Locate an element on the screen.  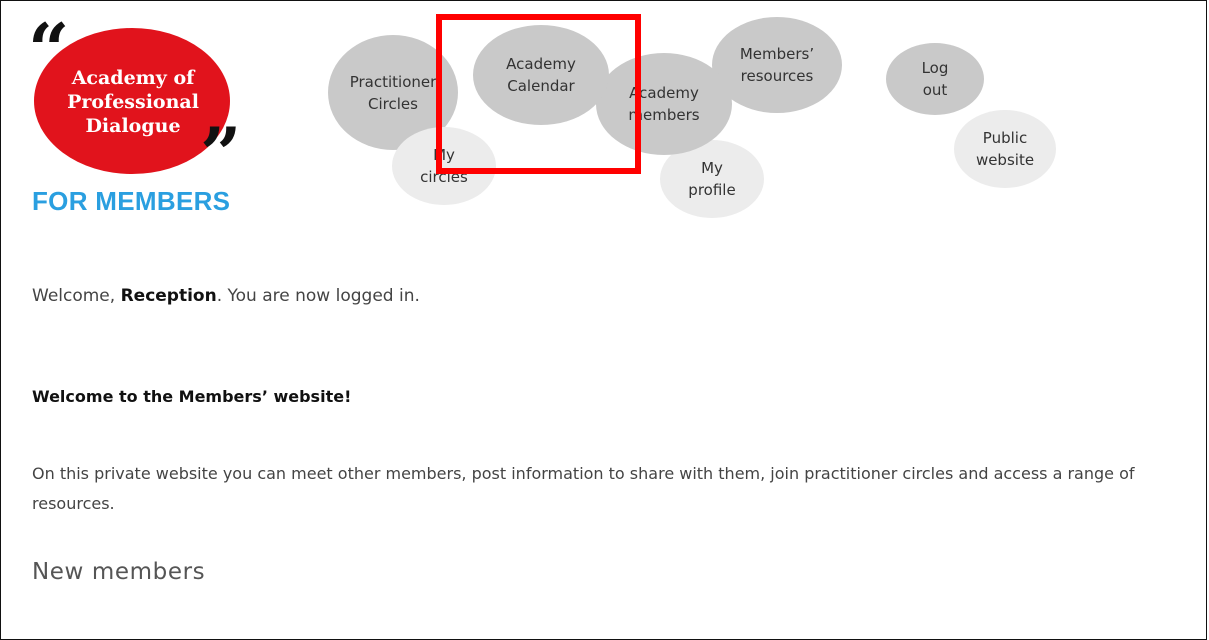
logo-line-2: Professional is located at coordinates (133, 102).